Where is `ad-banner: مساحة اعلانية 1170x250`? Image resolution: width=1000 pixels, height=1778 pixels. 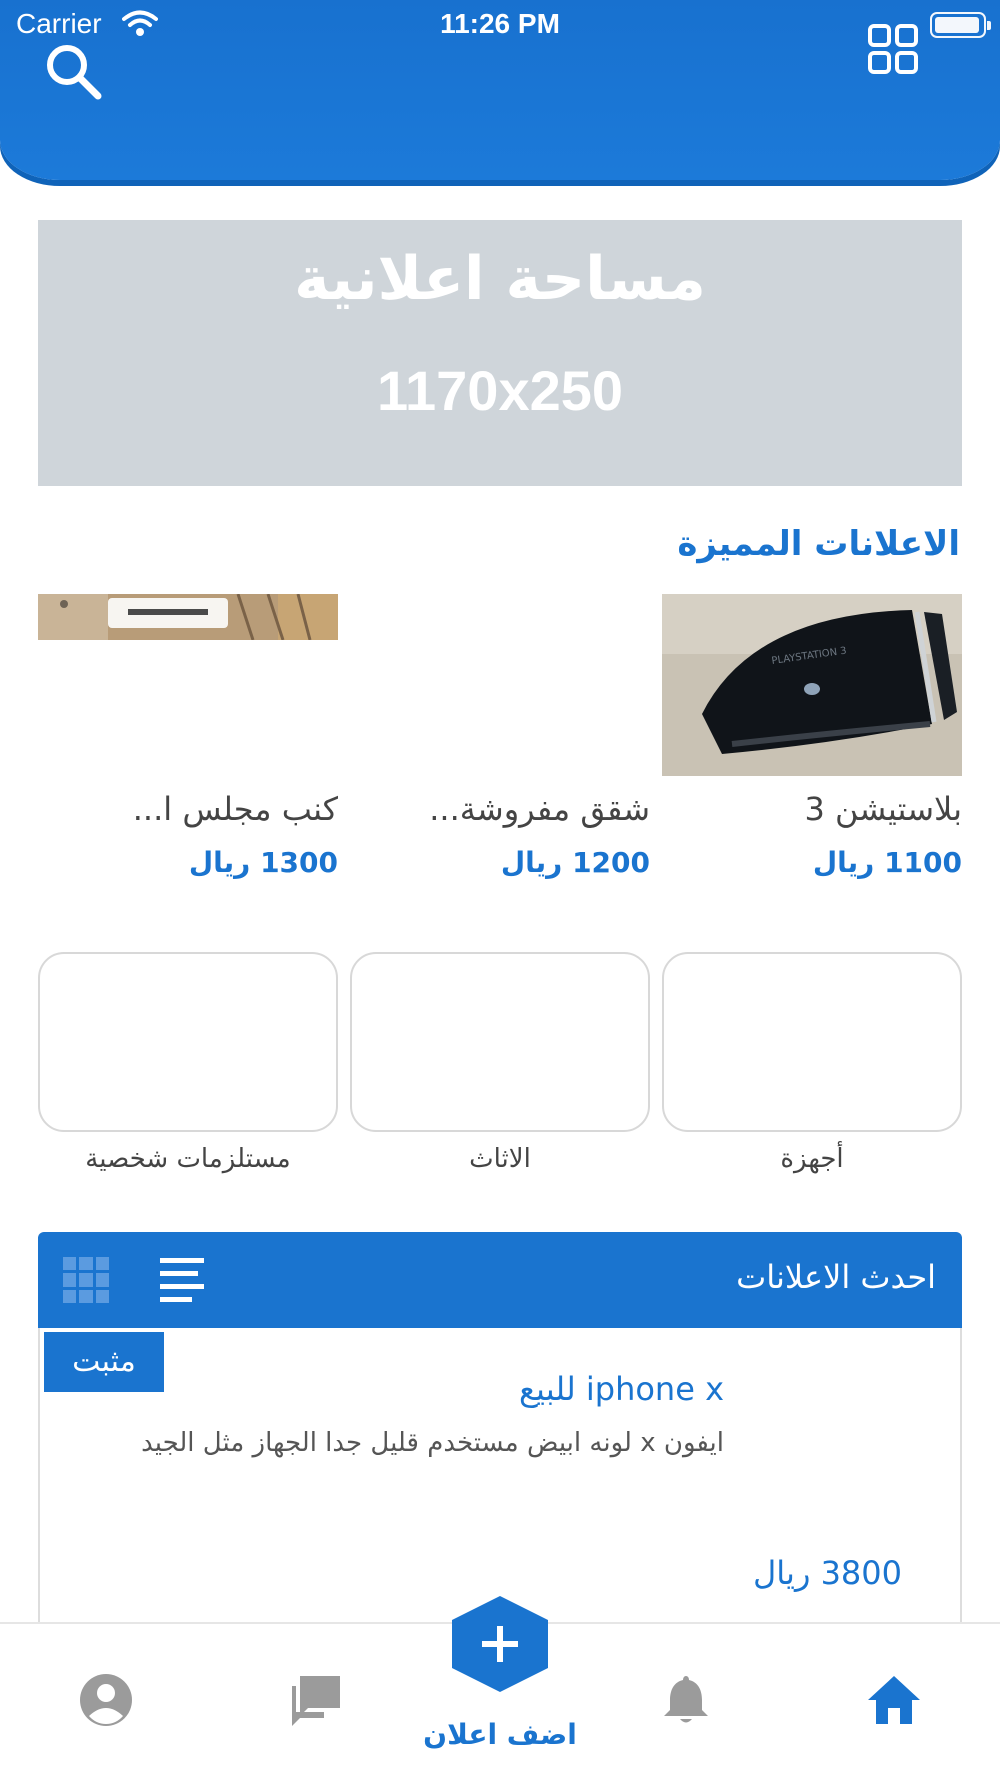 ad-banner: مساحة اعلانية 1170x250 is located at coordinates (500, 353).